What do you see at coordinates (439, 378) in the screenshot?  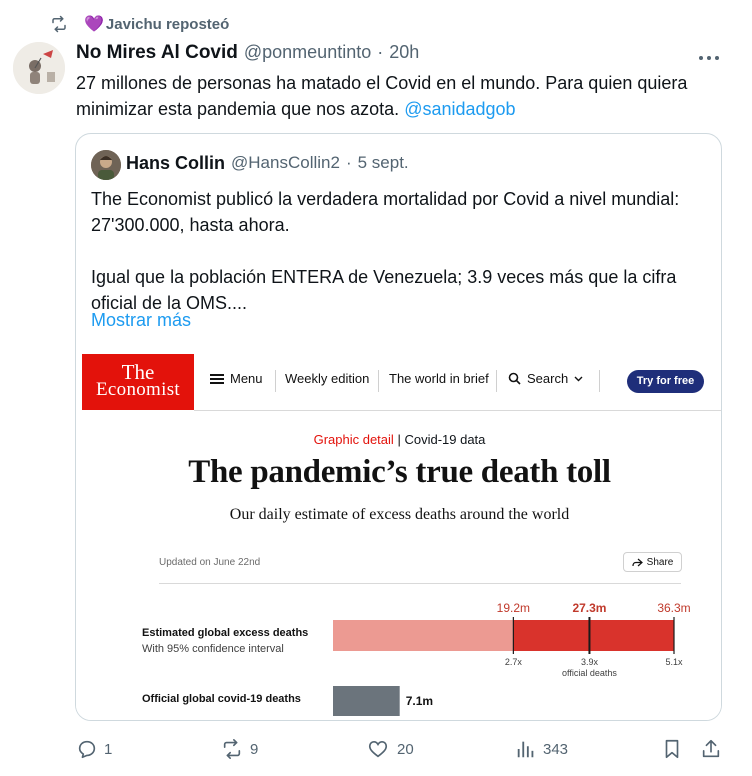 I see `nav-brief: The world in brief` at bounding box center [439, 378].